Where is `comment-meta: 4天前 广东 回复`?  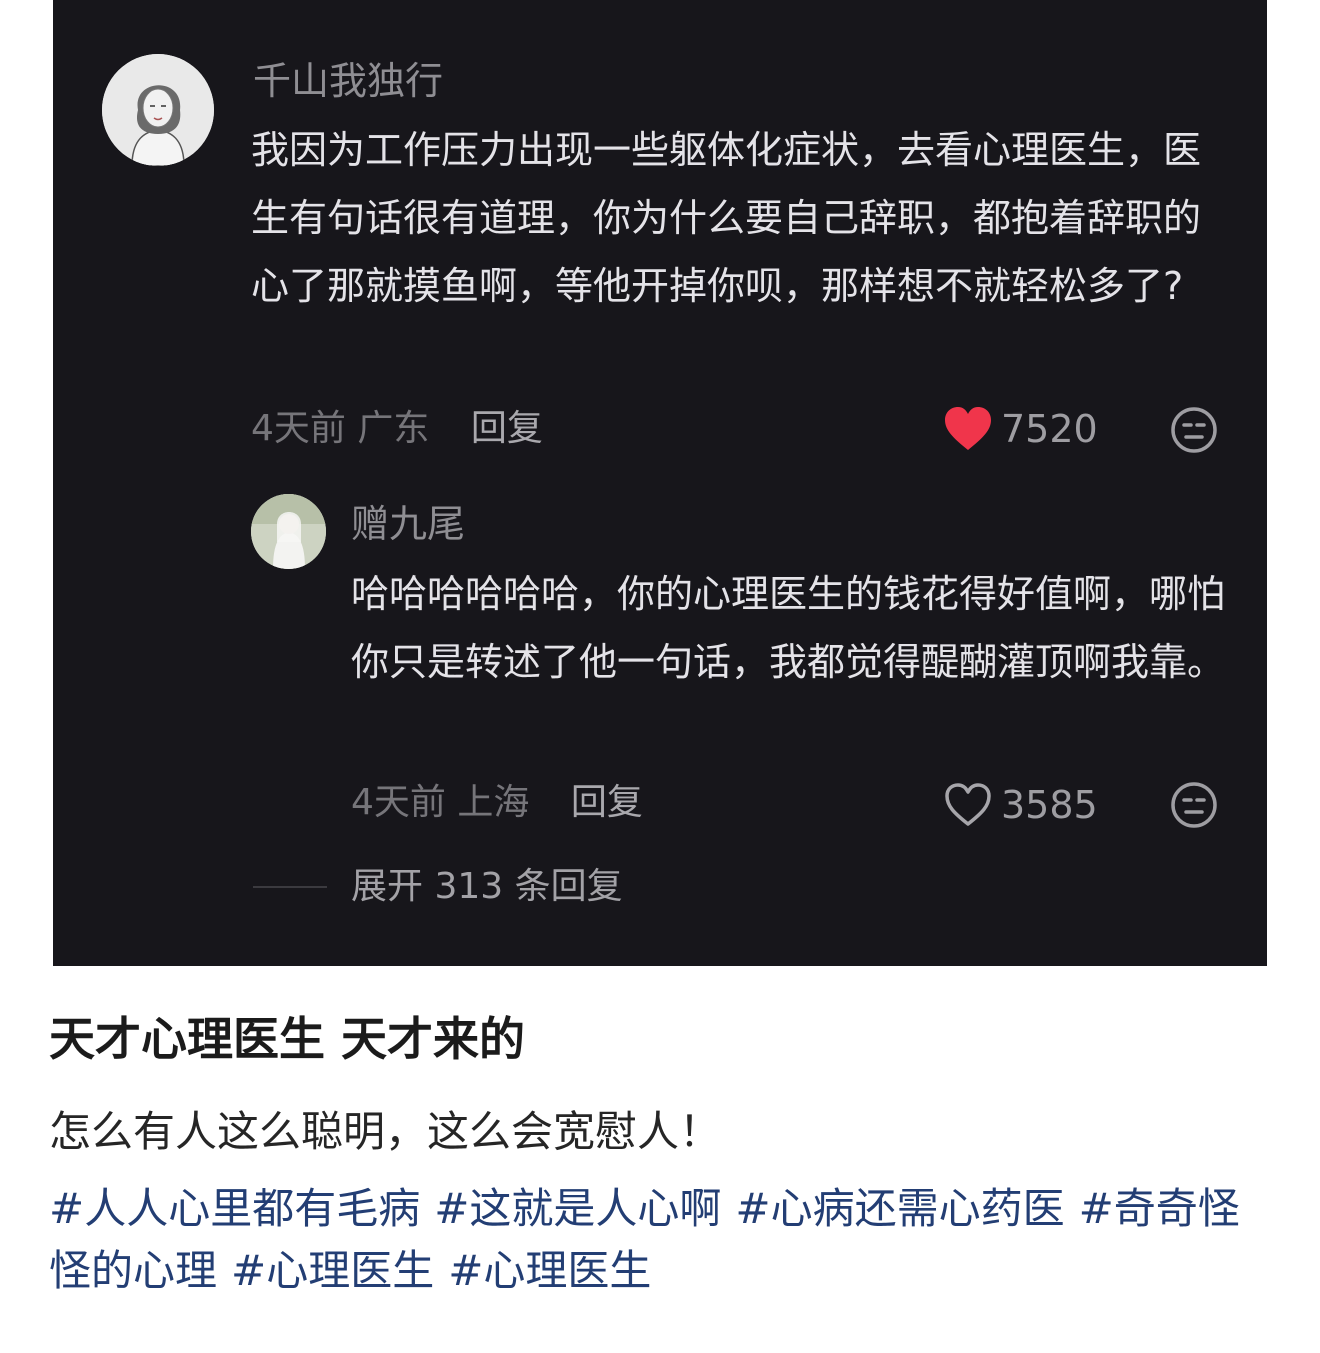
comment-meta: 4天前 广东 回复 is located at coordinates (397, 429).